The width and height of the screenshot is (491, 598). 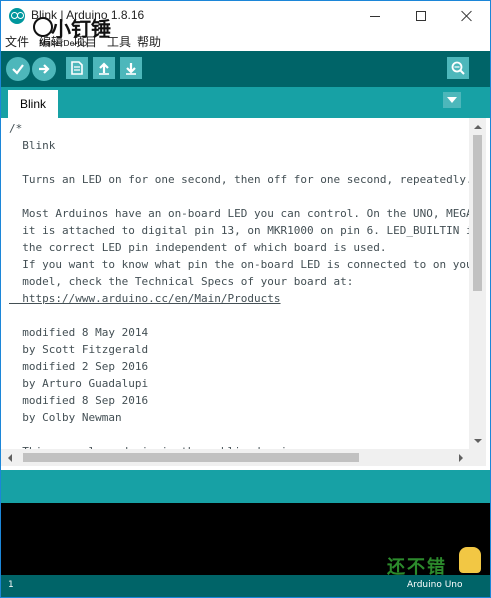 I want to click on code-line: modified 8 May 2014, so click(x=239, y=332).